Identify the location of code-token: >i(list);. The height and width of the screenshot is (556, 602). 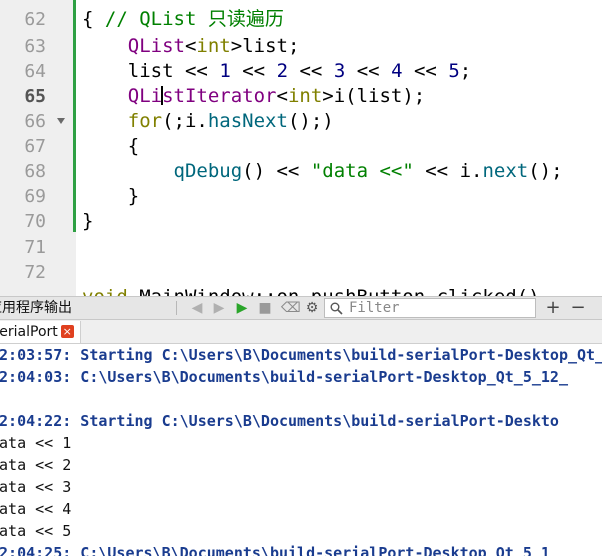
(374, 96).